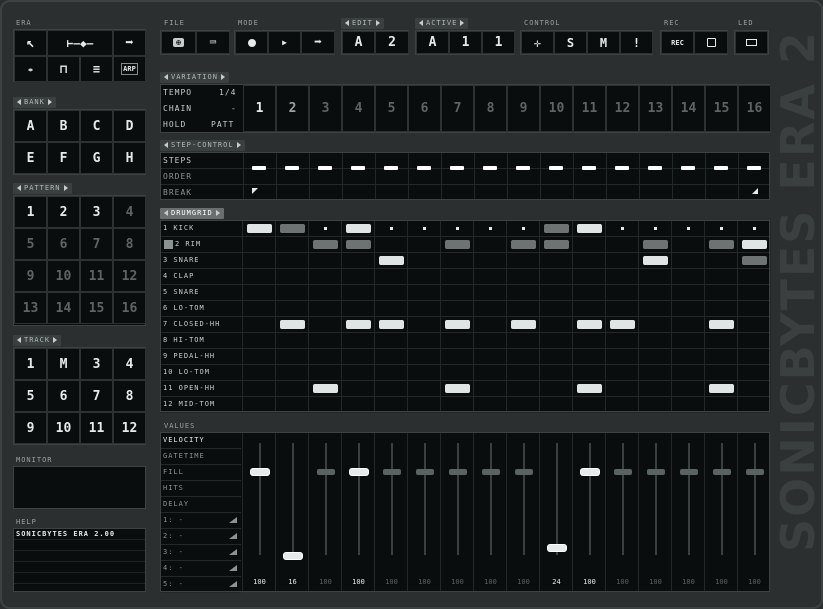 This screenshot has height=609, width=823. I want to click on edit-bank-button: A, so click(358, 42).